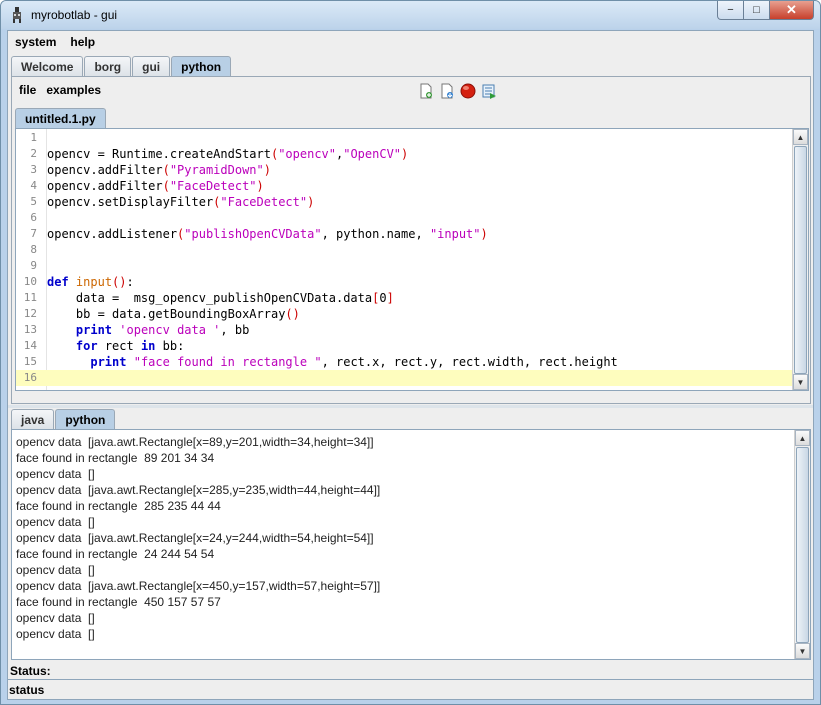  I want to click on menu-bar: system help, so click(410, 42).